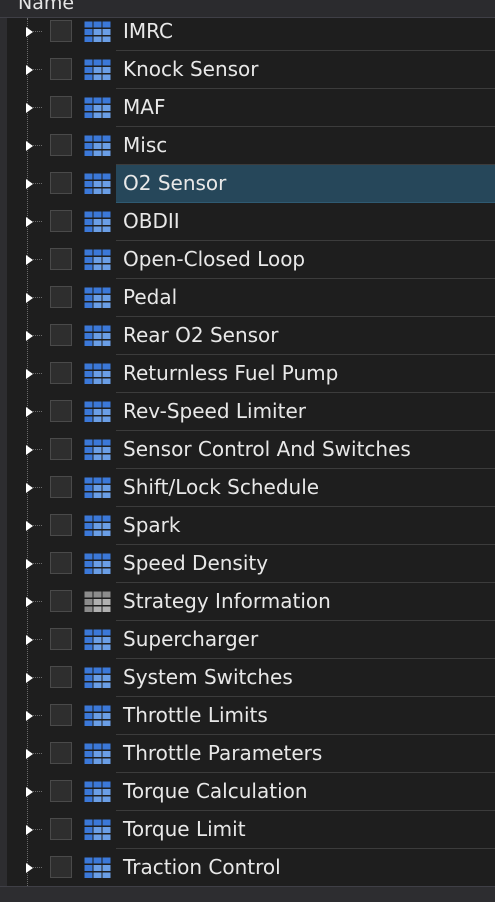  I want to click on tree-row: Open-Closed Loop, so click(251, 260).